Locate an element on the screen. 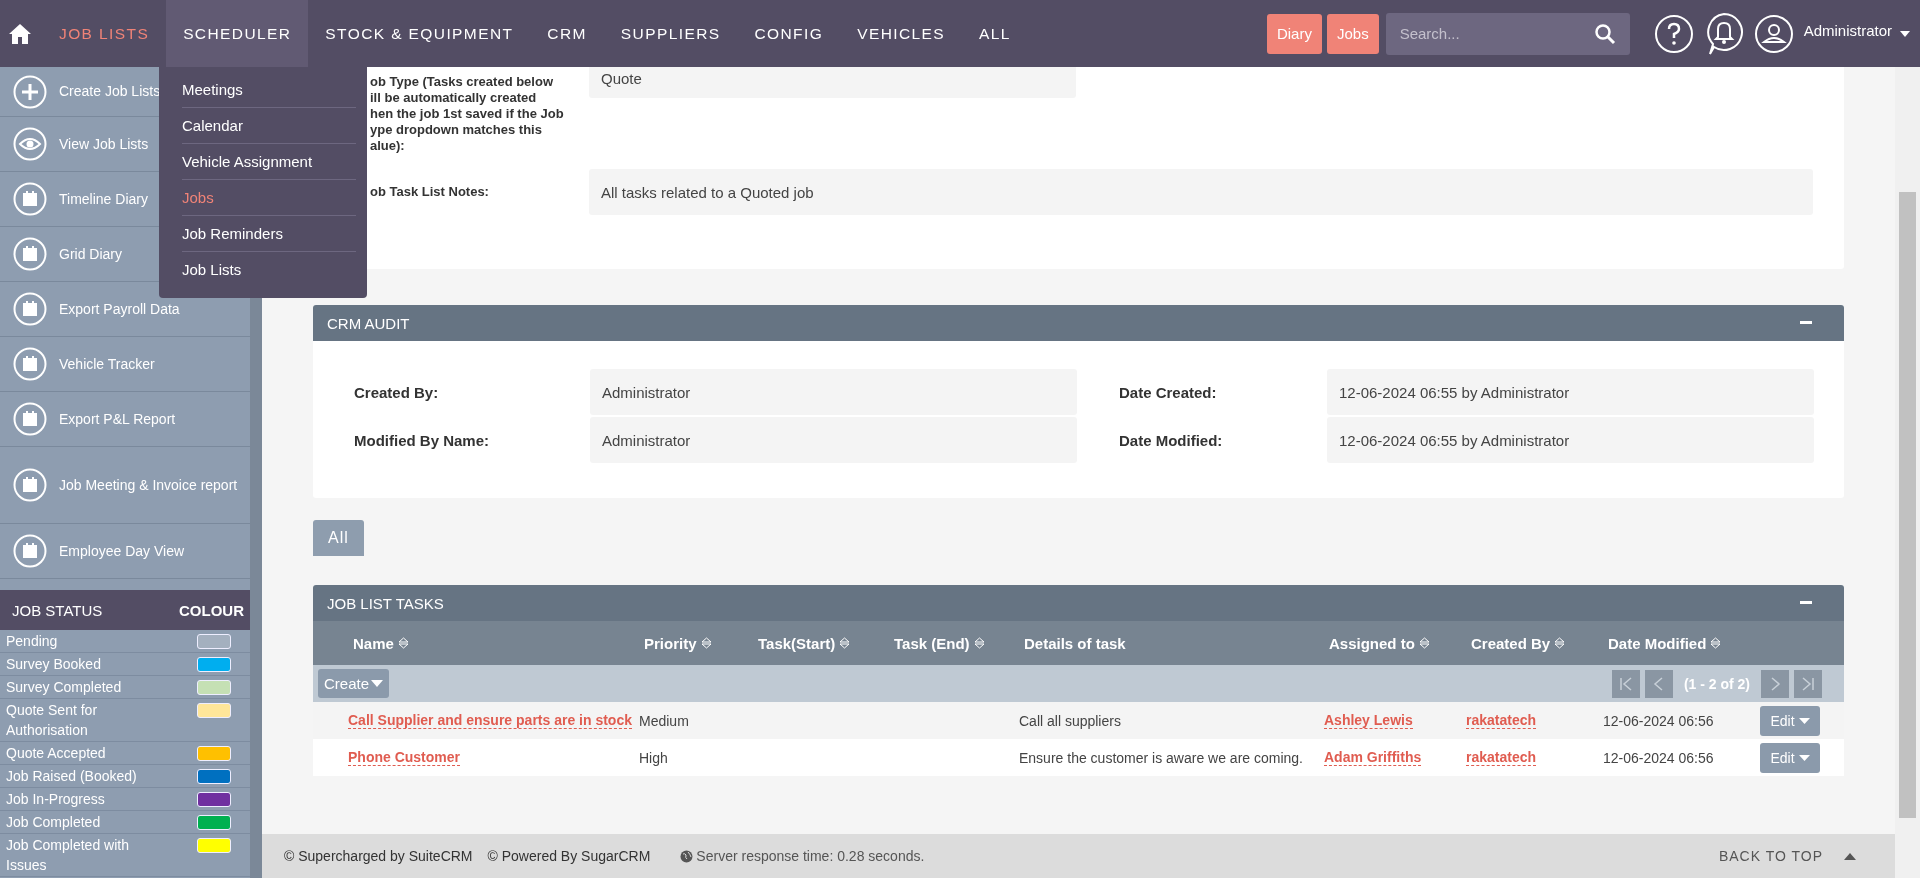  user-avatar-icon is located at coordinates (1773, 33).